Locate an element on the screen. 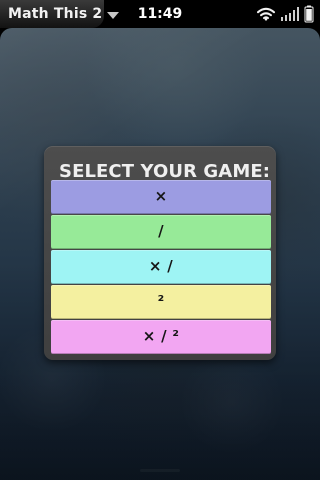 The width and height of the screenshot is (320, 480). signal-icon is located at coordinates (290, 14).